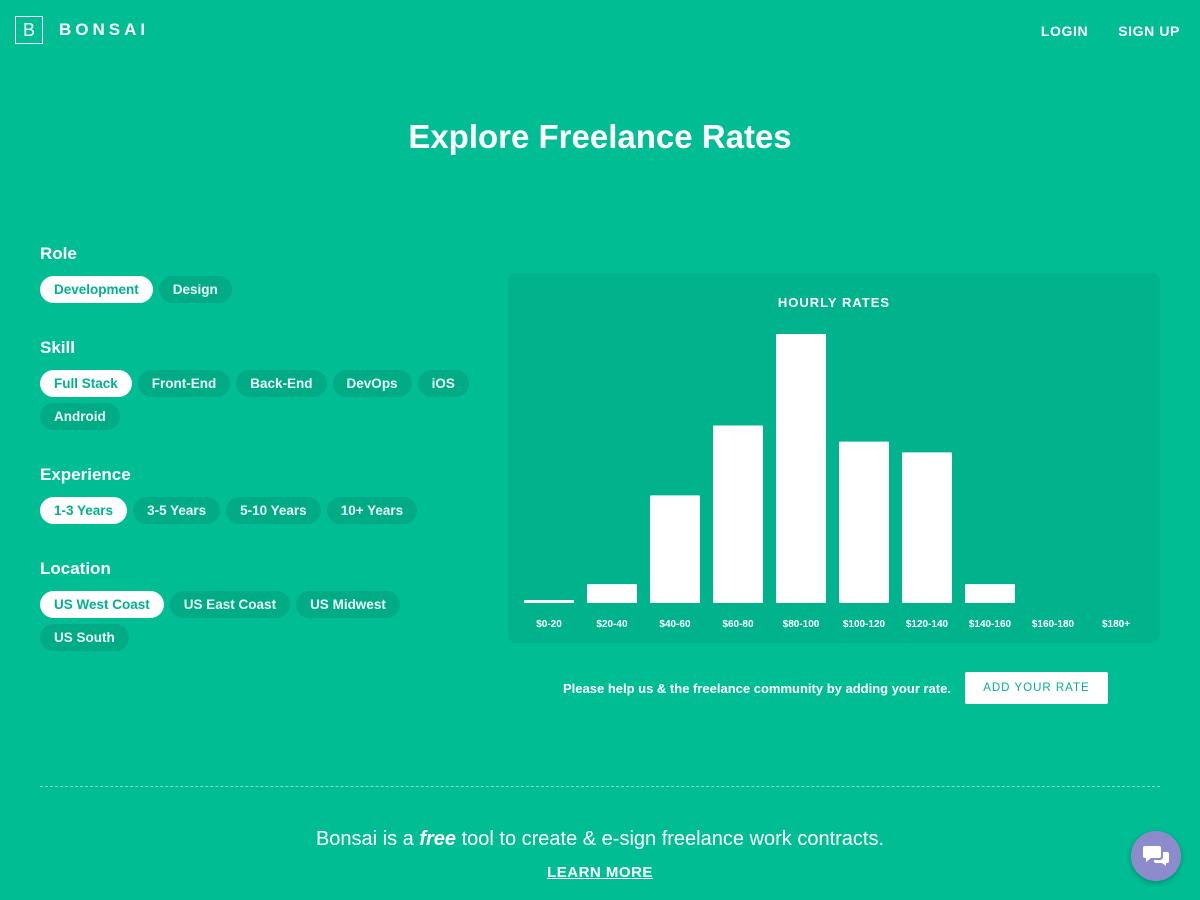 Image resolution: width=1200 pixels, height=900 pixels. What do you see at coordinates (600, 32) in the screenshot?
I see `header: B BONSAI LOGIN SIGN UP` at bounding box center [600, 32].